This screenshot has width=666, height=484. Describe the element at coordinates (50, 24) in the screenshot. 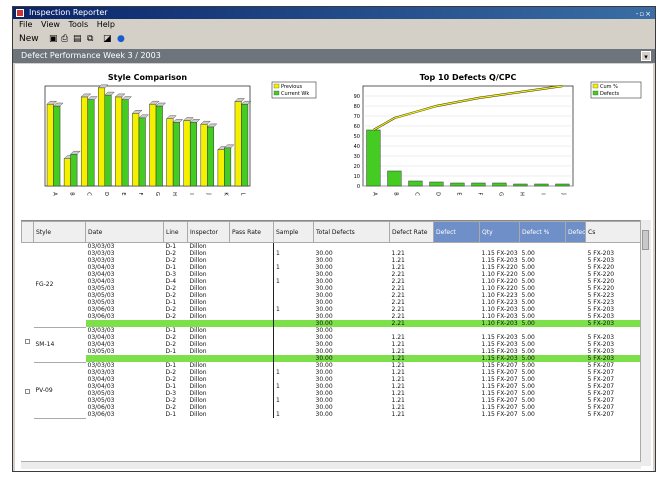

I see `menu-view: View` at that location.